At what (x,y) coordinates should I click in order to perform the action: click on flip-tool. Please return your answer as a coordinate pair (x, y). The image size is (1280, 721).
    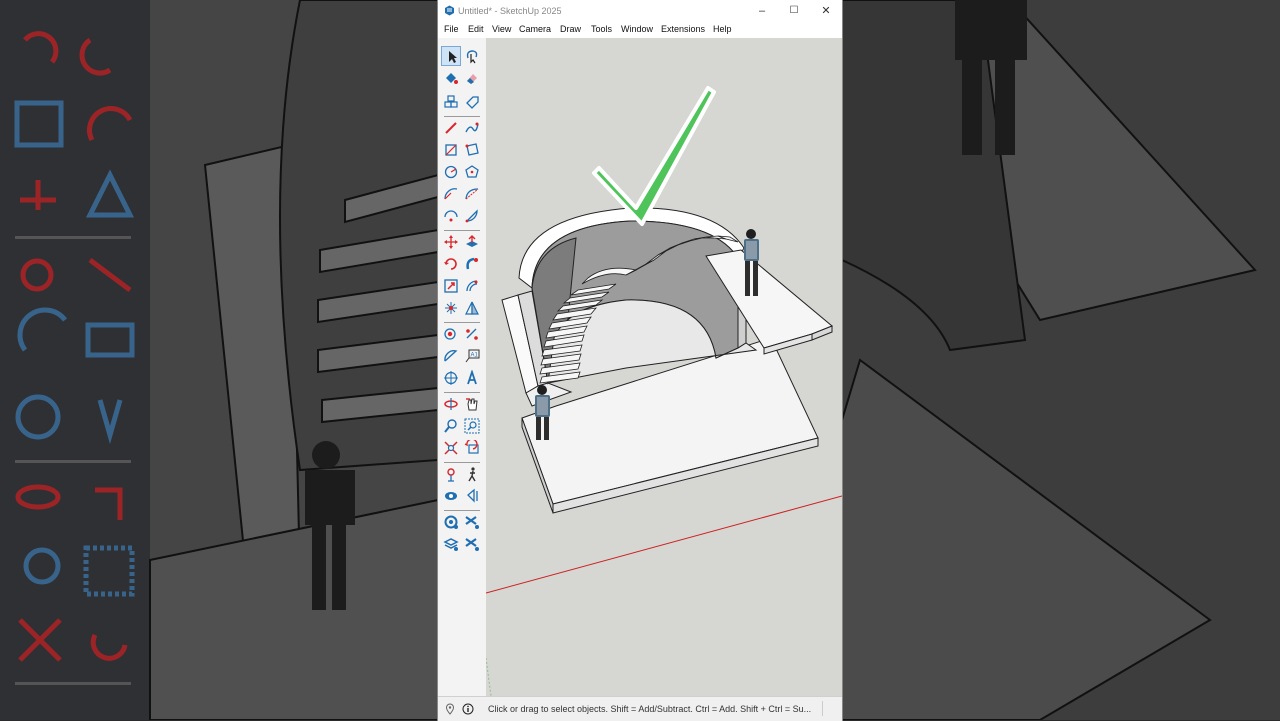
    Looking at the image, I should click on (472, 308).